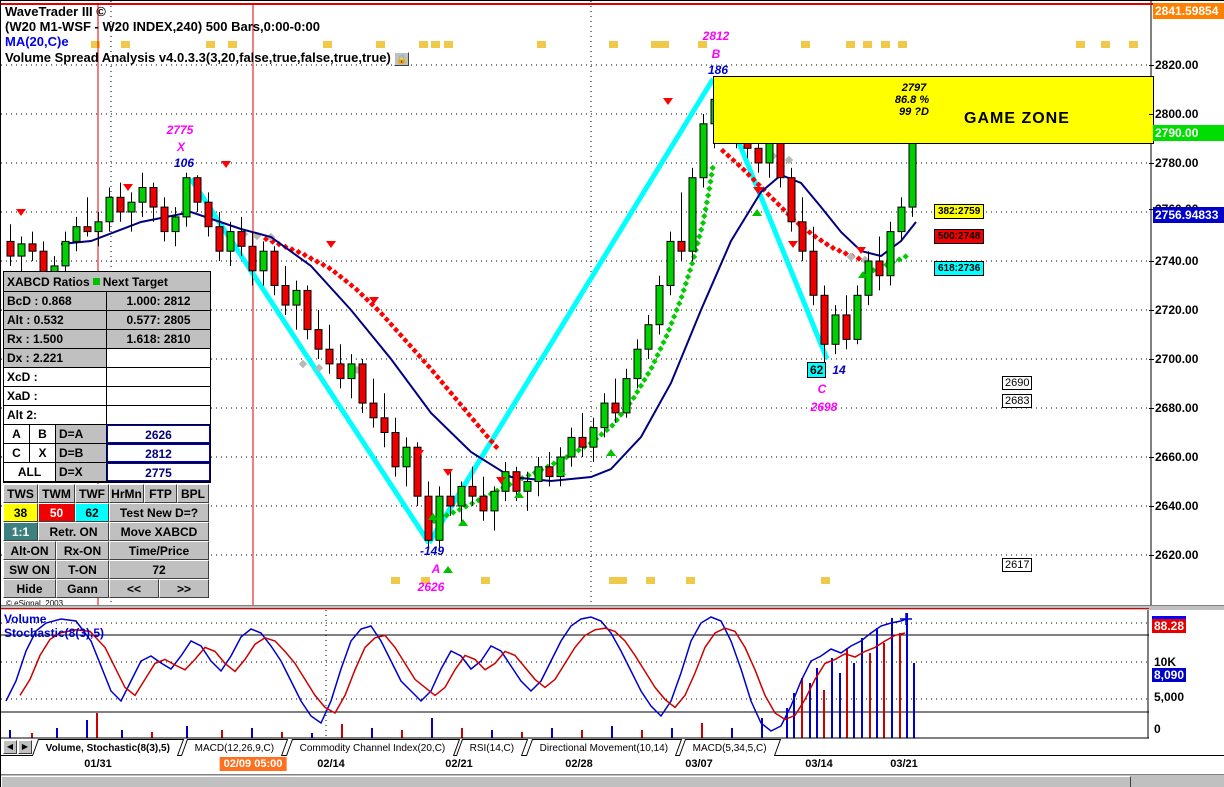 This screenshot has width=1224, height=787. I want to click on lock-icon: 🔒, so click(402, 58).